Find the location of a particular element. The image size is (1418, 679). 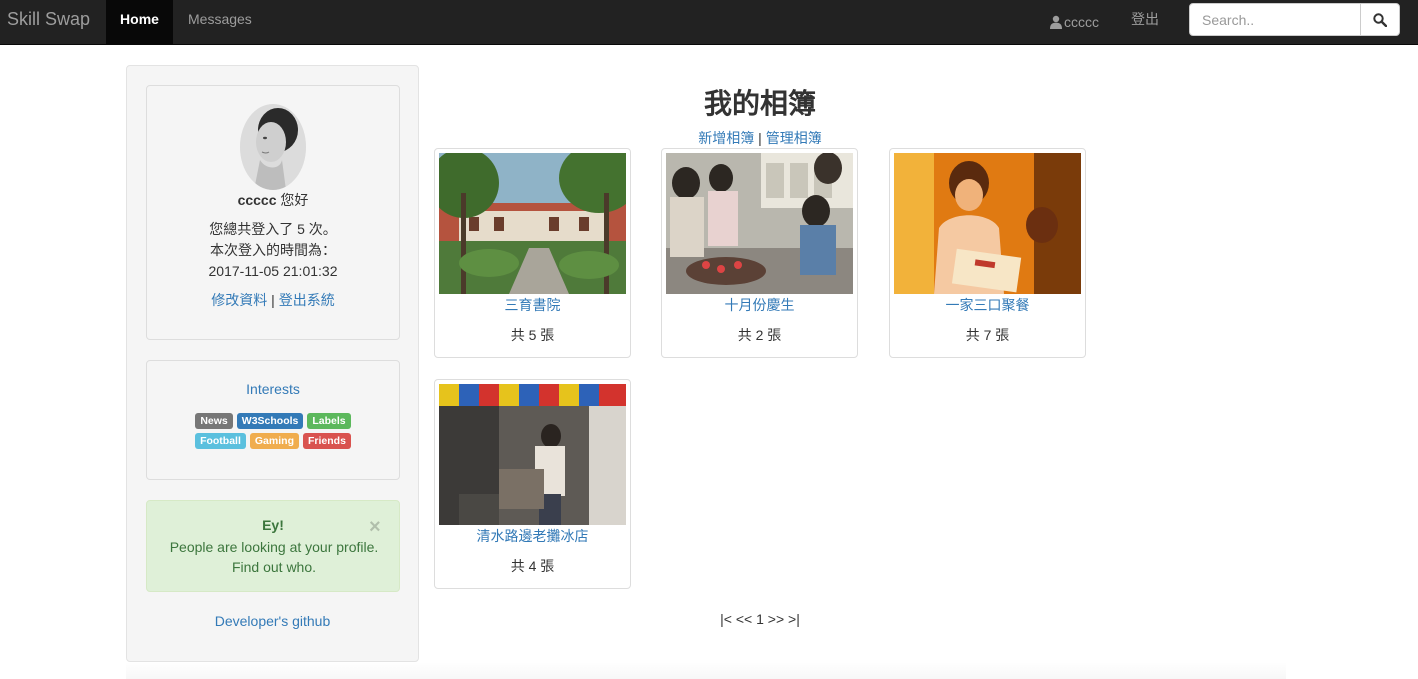

album-name: 十月份慶生 is located at coordinates (759, 305).